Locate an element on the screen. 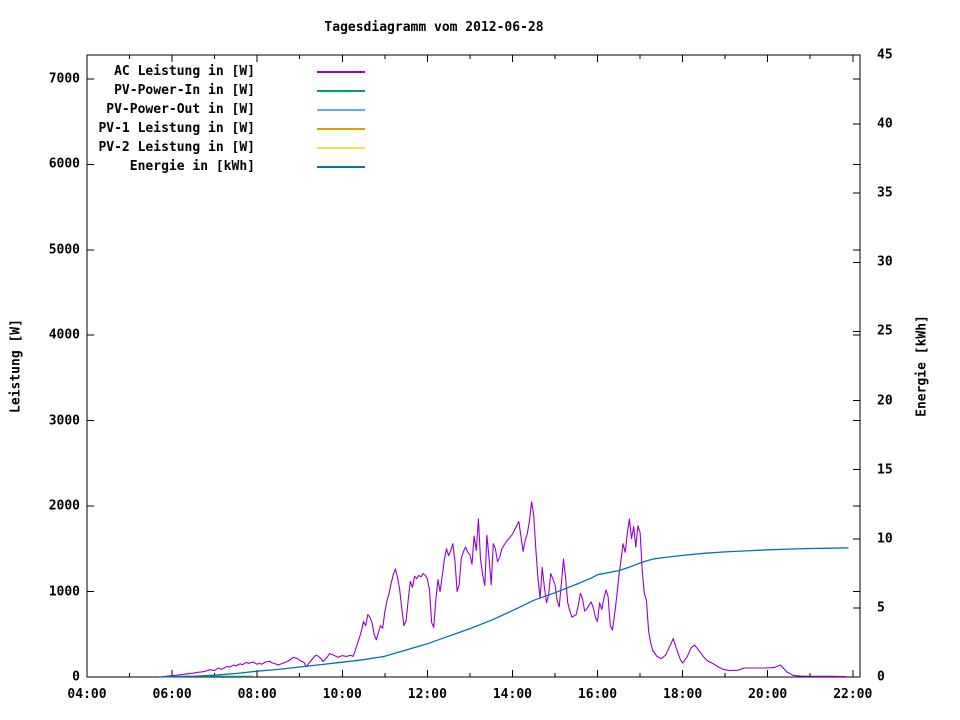 This screenshot has width=960, height=720. x-tick-label: 04:00 is located at coordinates (87, 694).